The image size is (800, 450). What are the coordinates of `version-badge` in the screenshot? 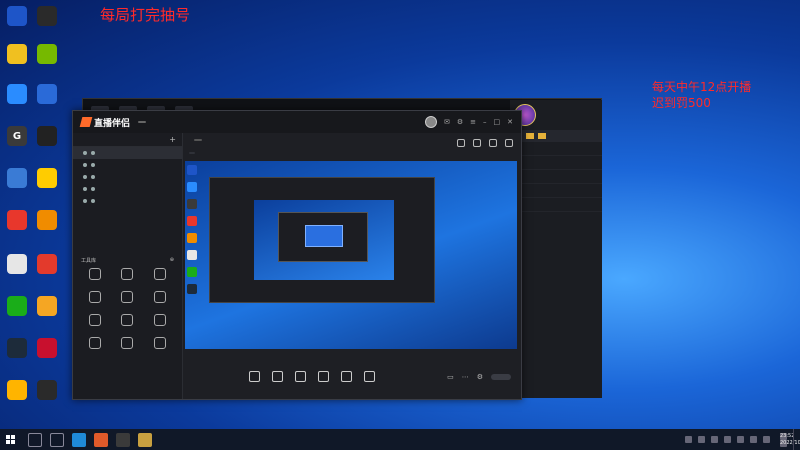 It's located at (142, 122).